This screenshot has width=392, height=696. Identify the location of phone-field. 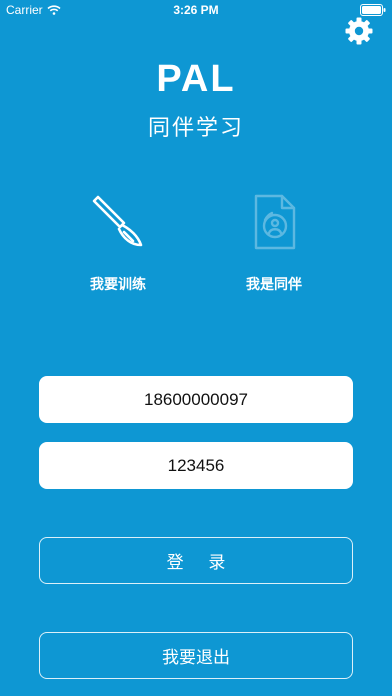
(196, 399).